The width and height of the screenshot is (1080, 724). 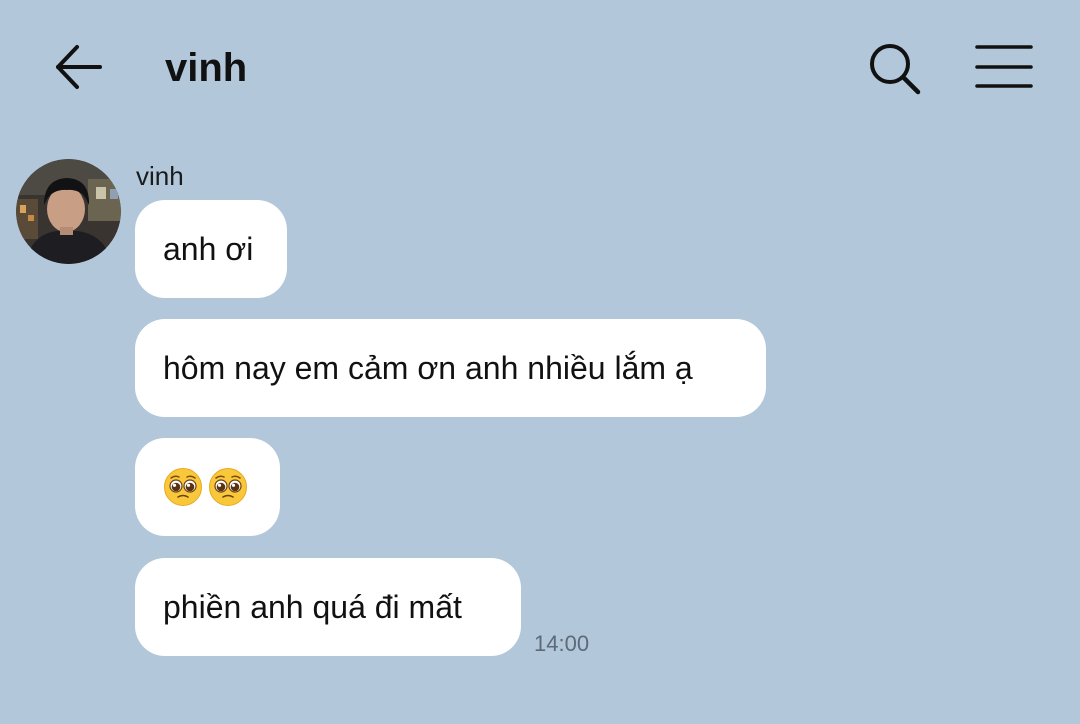 I want to click on message-bubble: anh ơi, so click(x=211, y=249).